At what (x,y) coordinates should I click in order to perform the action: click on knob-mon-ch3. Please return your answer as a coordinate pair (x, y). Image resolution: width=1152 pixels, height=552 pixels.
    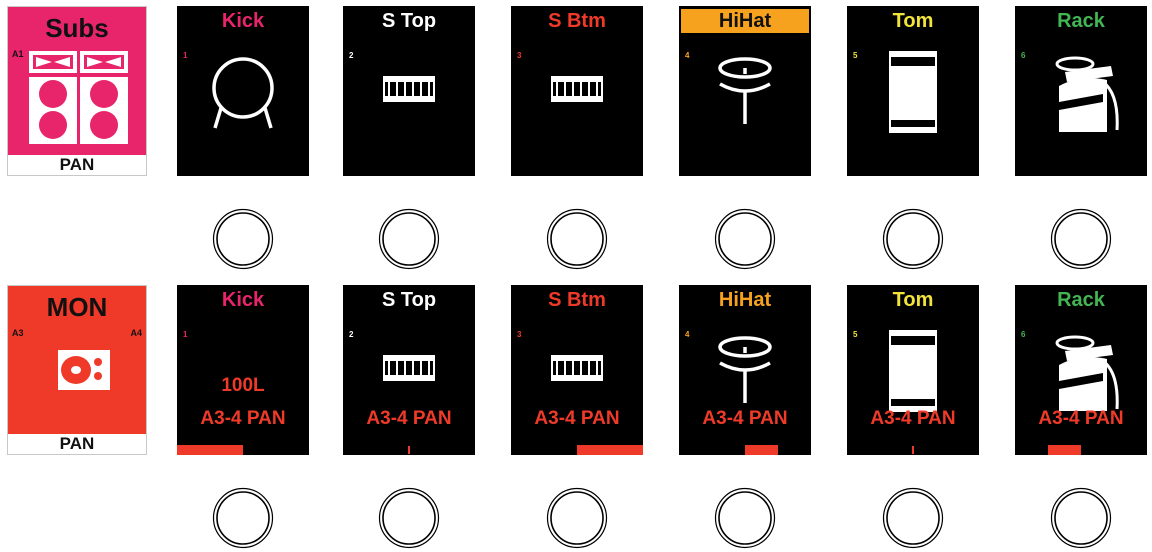
    Looking at the image, I should click on (577, 518).